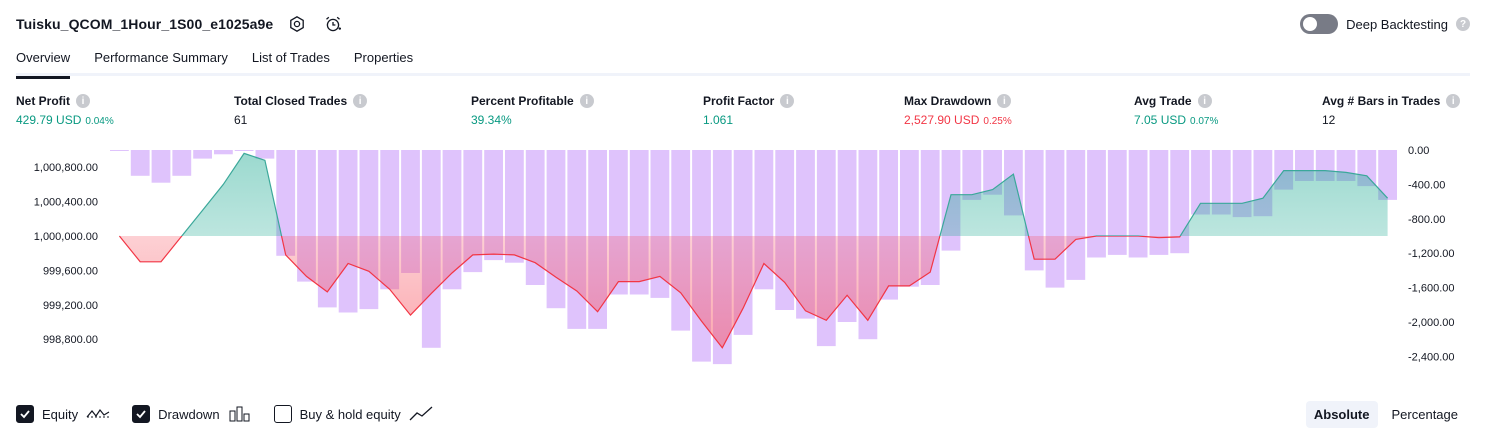 The width and height of the screenshot is (1486, 438). Describe the element at coordinates (491, 120) in the screenshot. I see `metric-value: 39.34%` at that location.